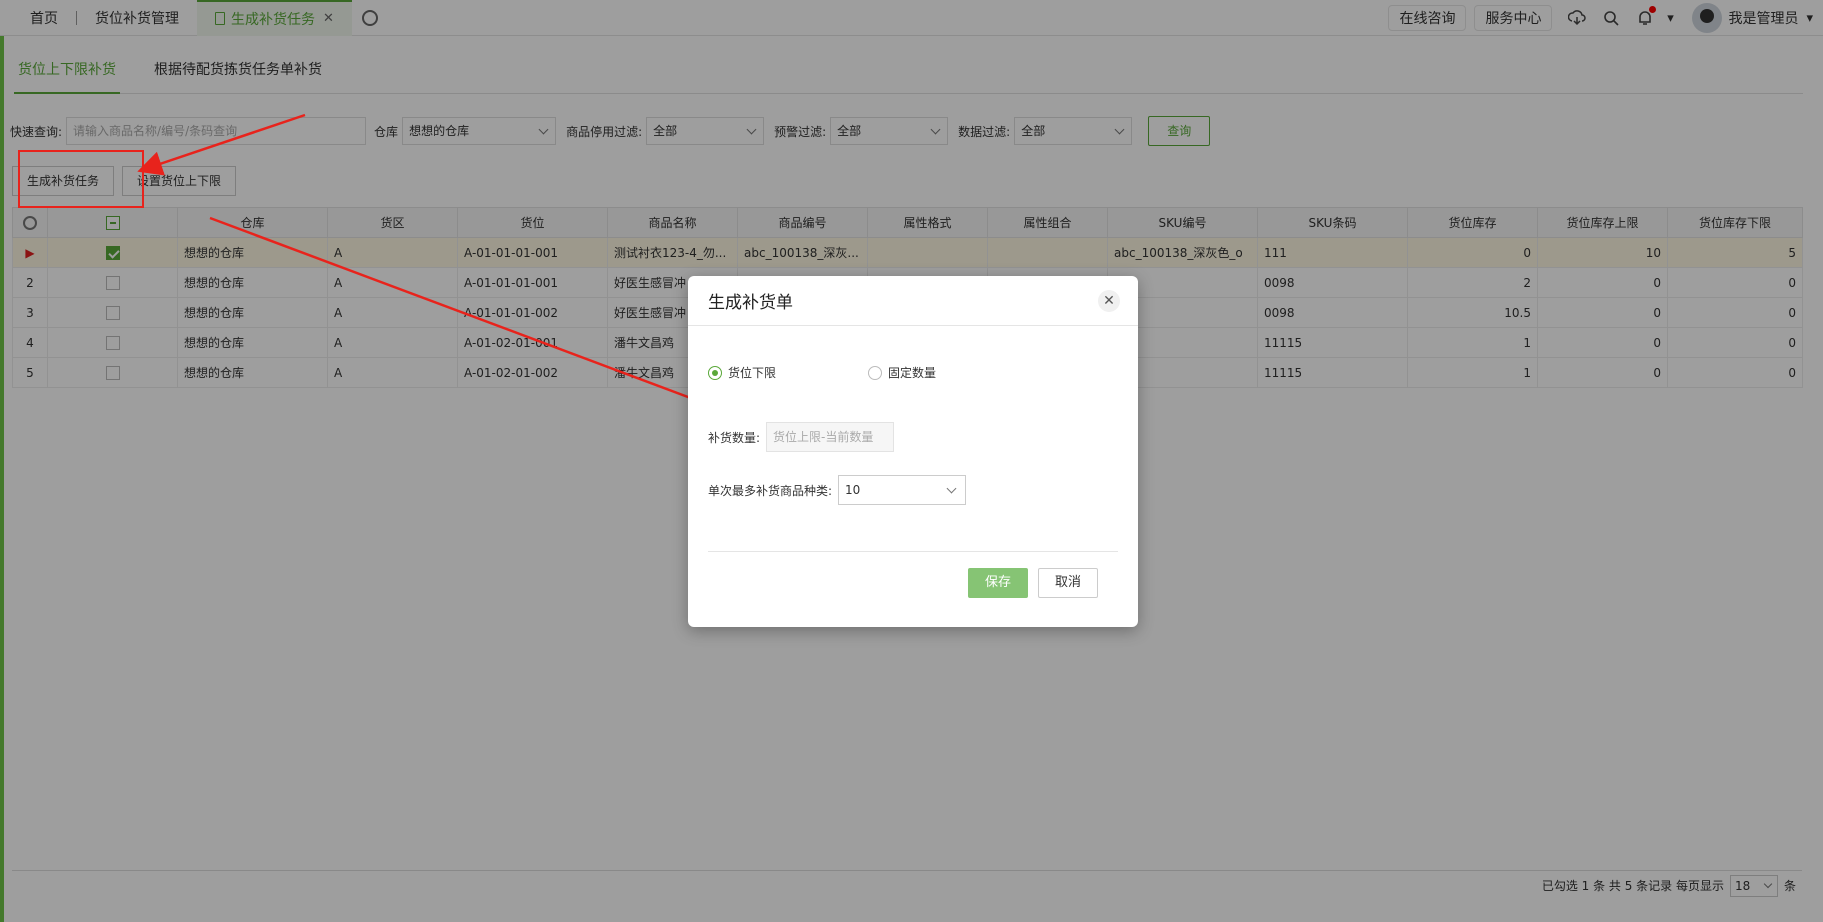 This screenshot has height=922, width=1823. Describe the element at coordinates (830, 437) in the screenshot. I see `qty-input: 货位上限-当前数量` at that location.